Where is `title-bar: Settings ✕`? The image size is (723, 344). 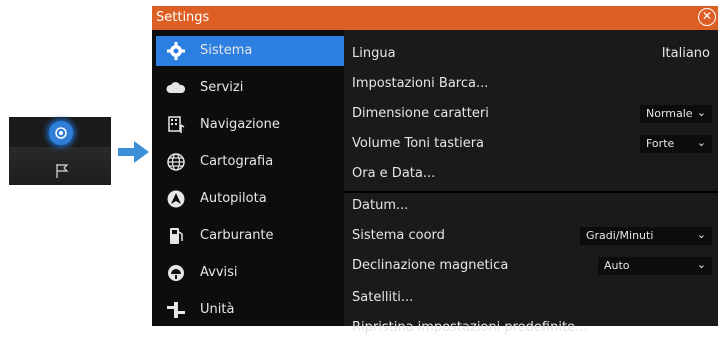
title-bar: Settings ✕ is located at coordinates (435, 18).